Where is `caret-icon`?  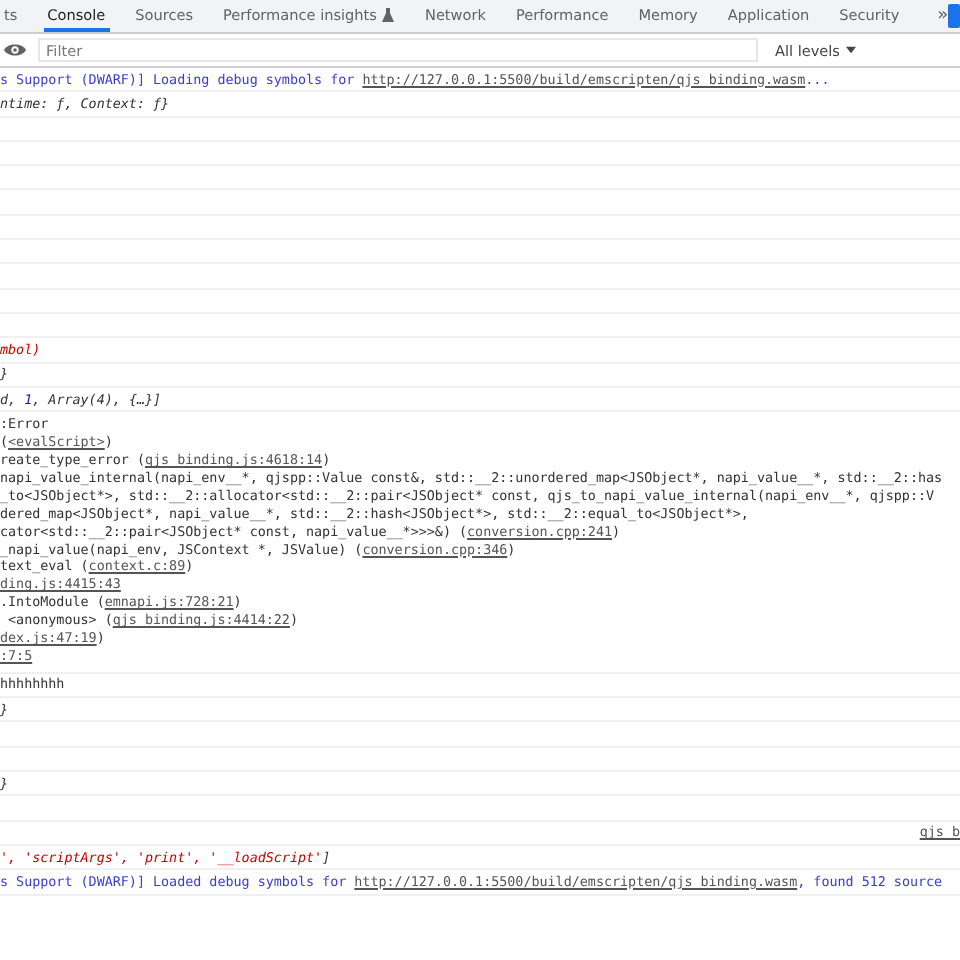 caret-icon is located at coordinates (851, 50).